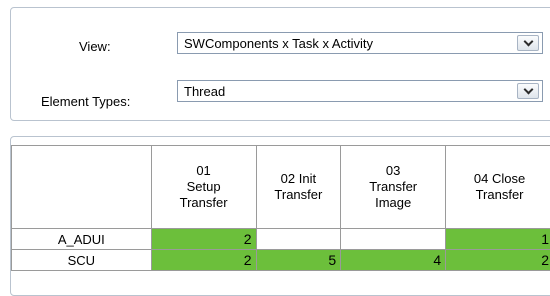 The image size is (550, 296). I want to click on corner-cell, so click(82, 187).